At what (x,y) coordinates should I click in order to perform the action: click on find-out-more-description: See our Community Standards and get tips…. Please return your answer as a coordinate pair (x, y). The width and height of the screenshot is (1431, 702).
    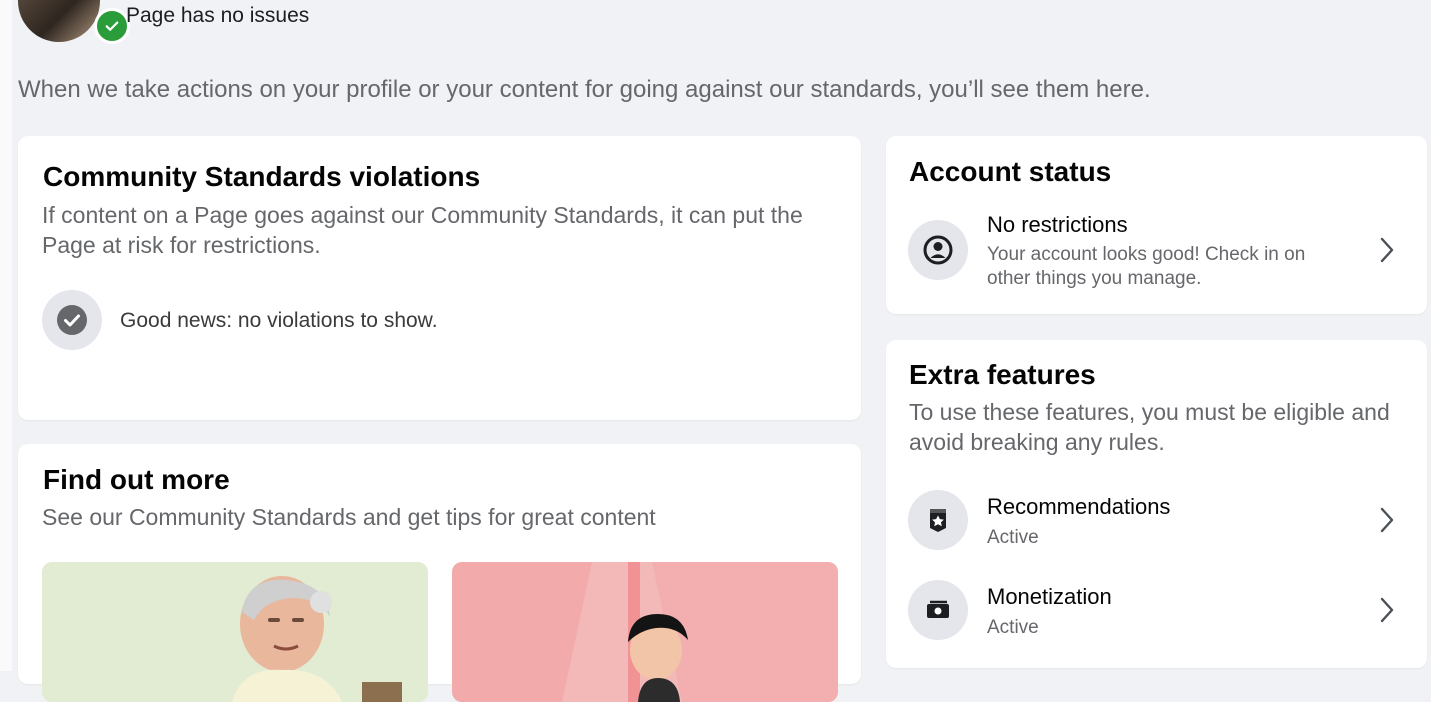
    Looking at the image, I should click on (349, 517).